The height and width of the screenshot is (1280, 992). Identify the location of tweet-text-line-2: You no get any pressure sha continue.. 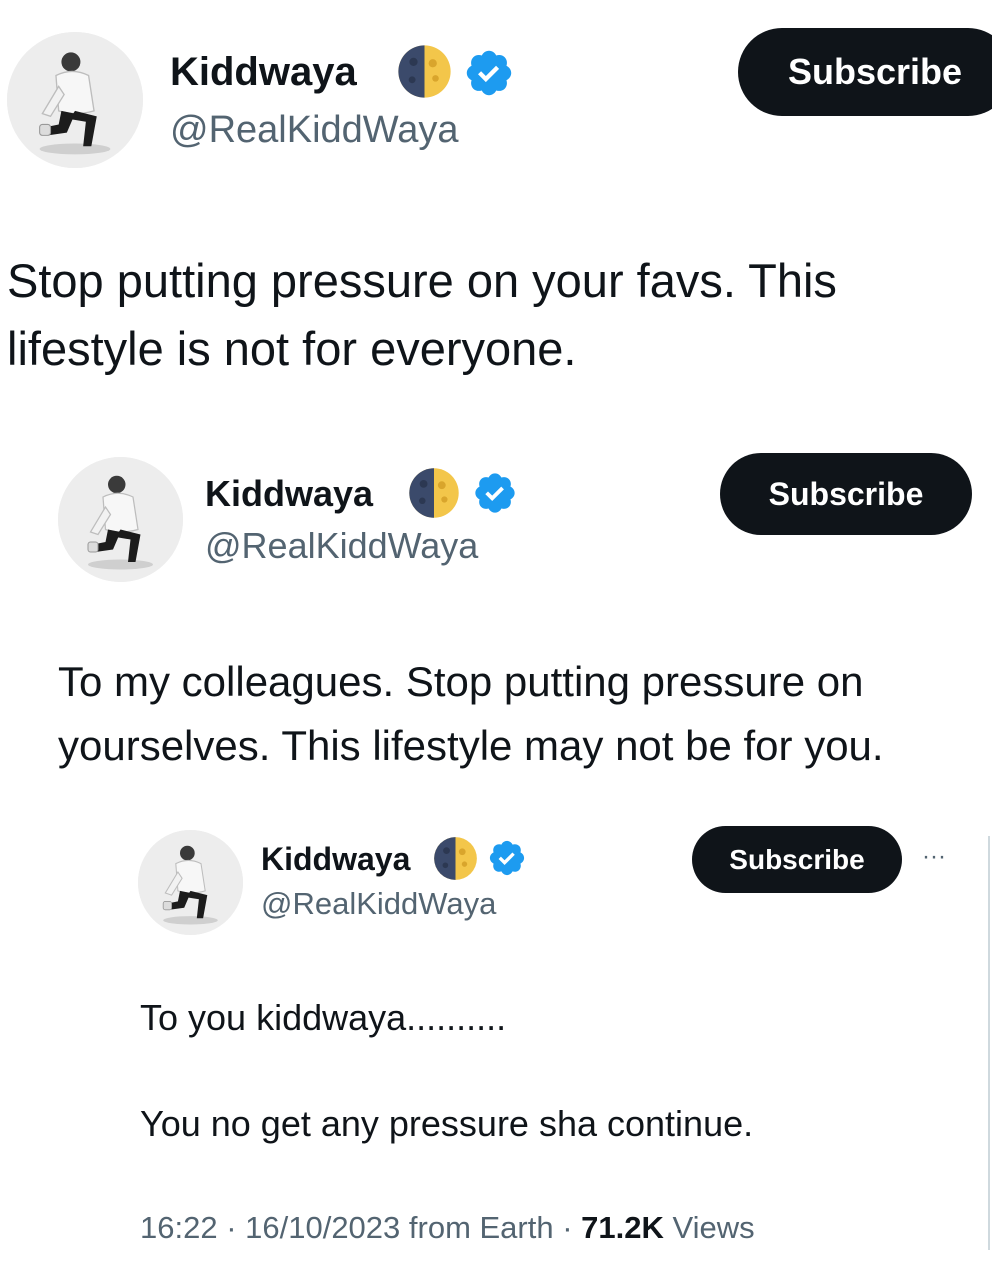
(447, 1123).